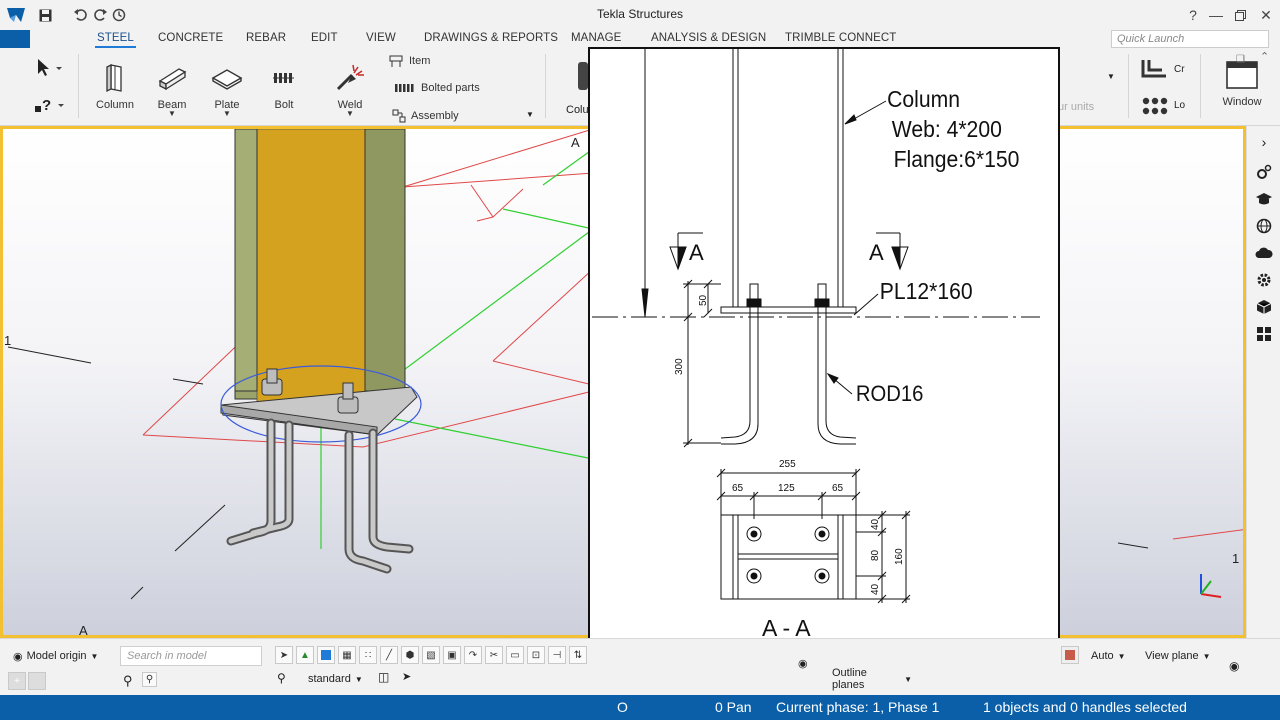  What do you see at coordinates (857, 707) in the screenshot?
I see `status-phase: Current phase: 1, Phase 1` at bounding box center [857, 707].